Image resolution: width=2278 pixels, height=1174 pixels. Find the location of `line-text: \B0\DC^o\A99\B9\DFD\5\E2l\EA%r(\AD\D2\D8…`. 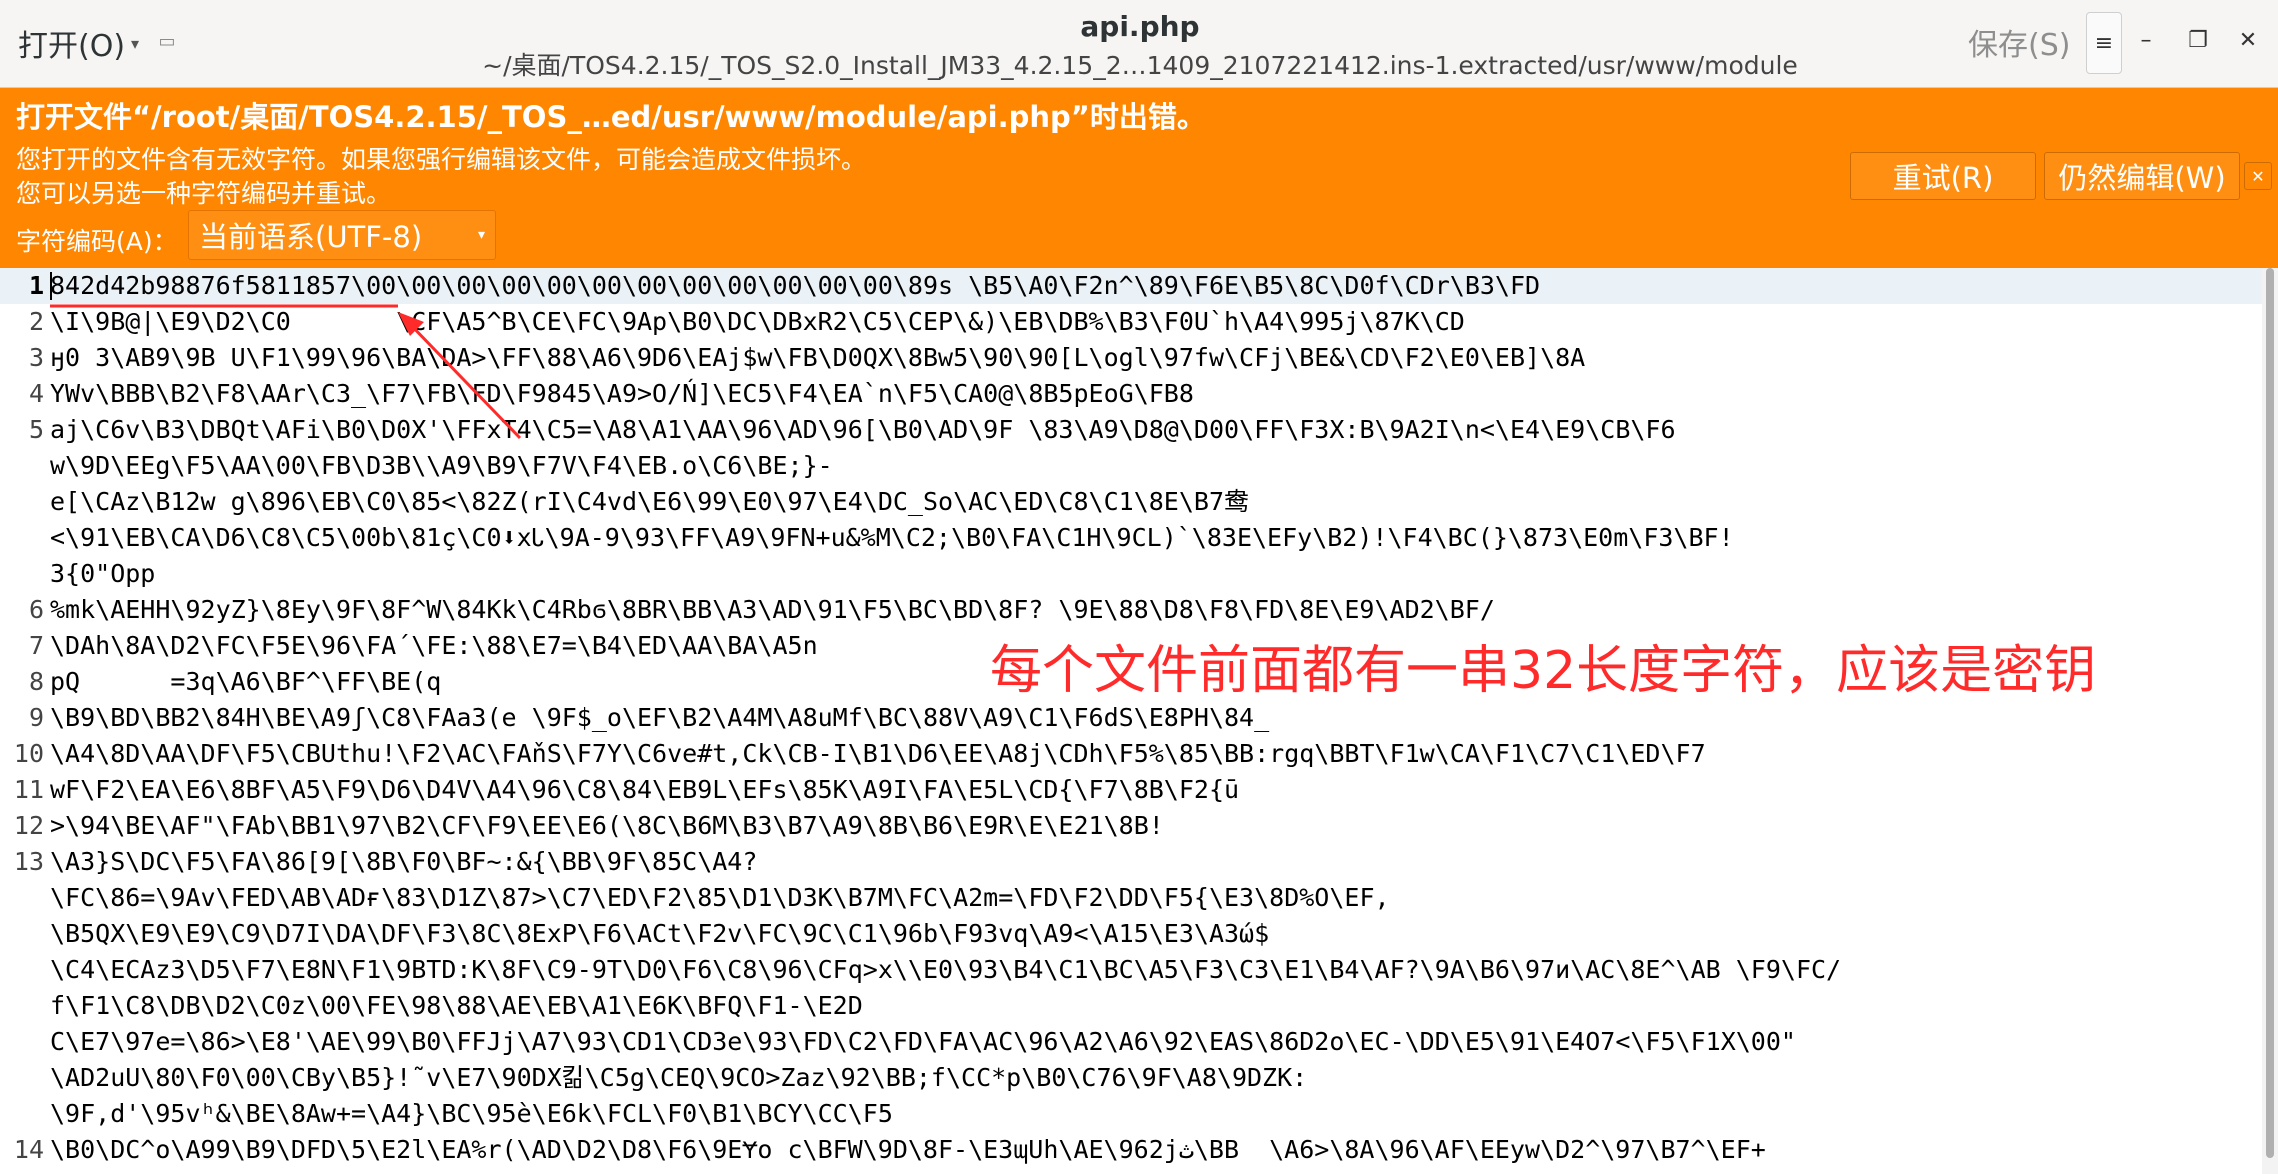

line-text: \B0\DC^o\A99\B9\DFD\5\E2l\EA%r(\AD\D2\D8… is located at coordinates (1153, 1150).